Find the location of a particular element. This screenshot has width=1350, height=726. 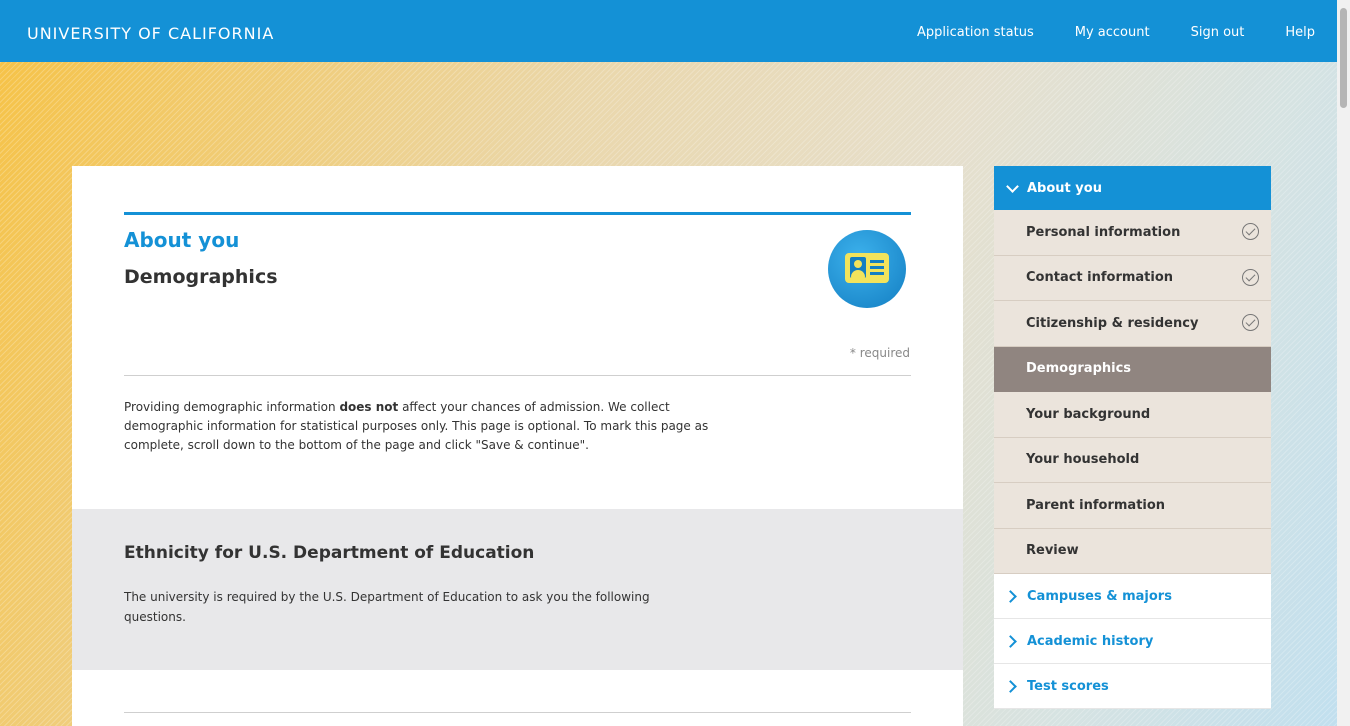

sidebar-item-personal-information: Personal information is located at coordinates (1132, 233).